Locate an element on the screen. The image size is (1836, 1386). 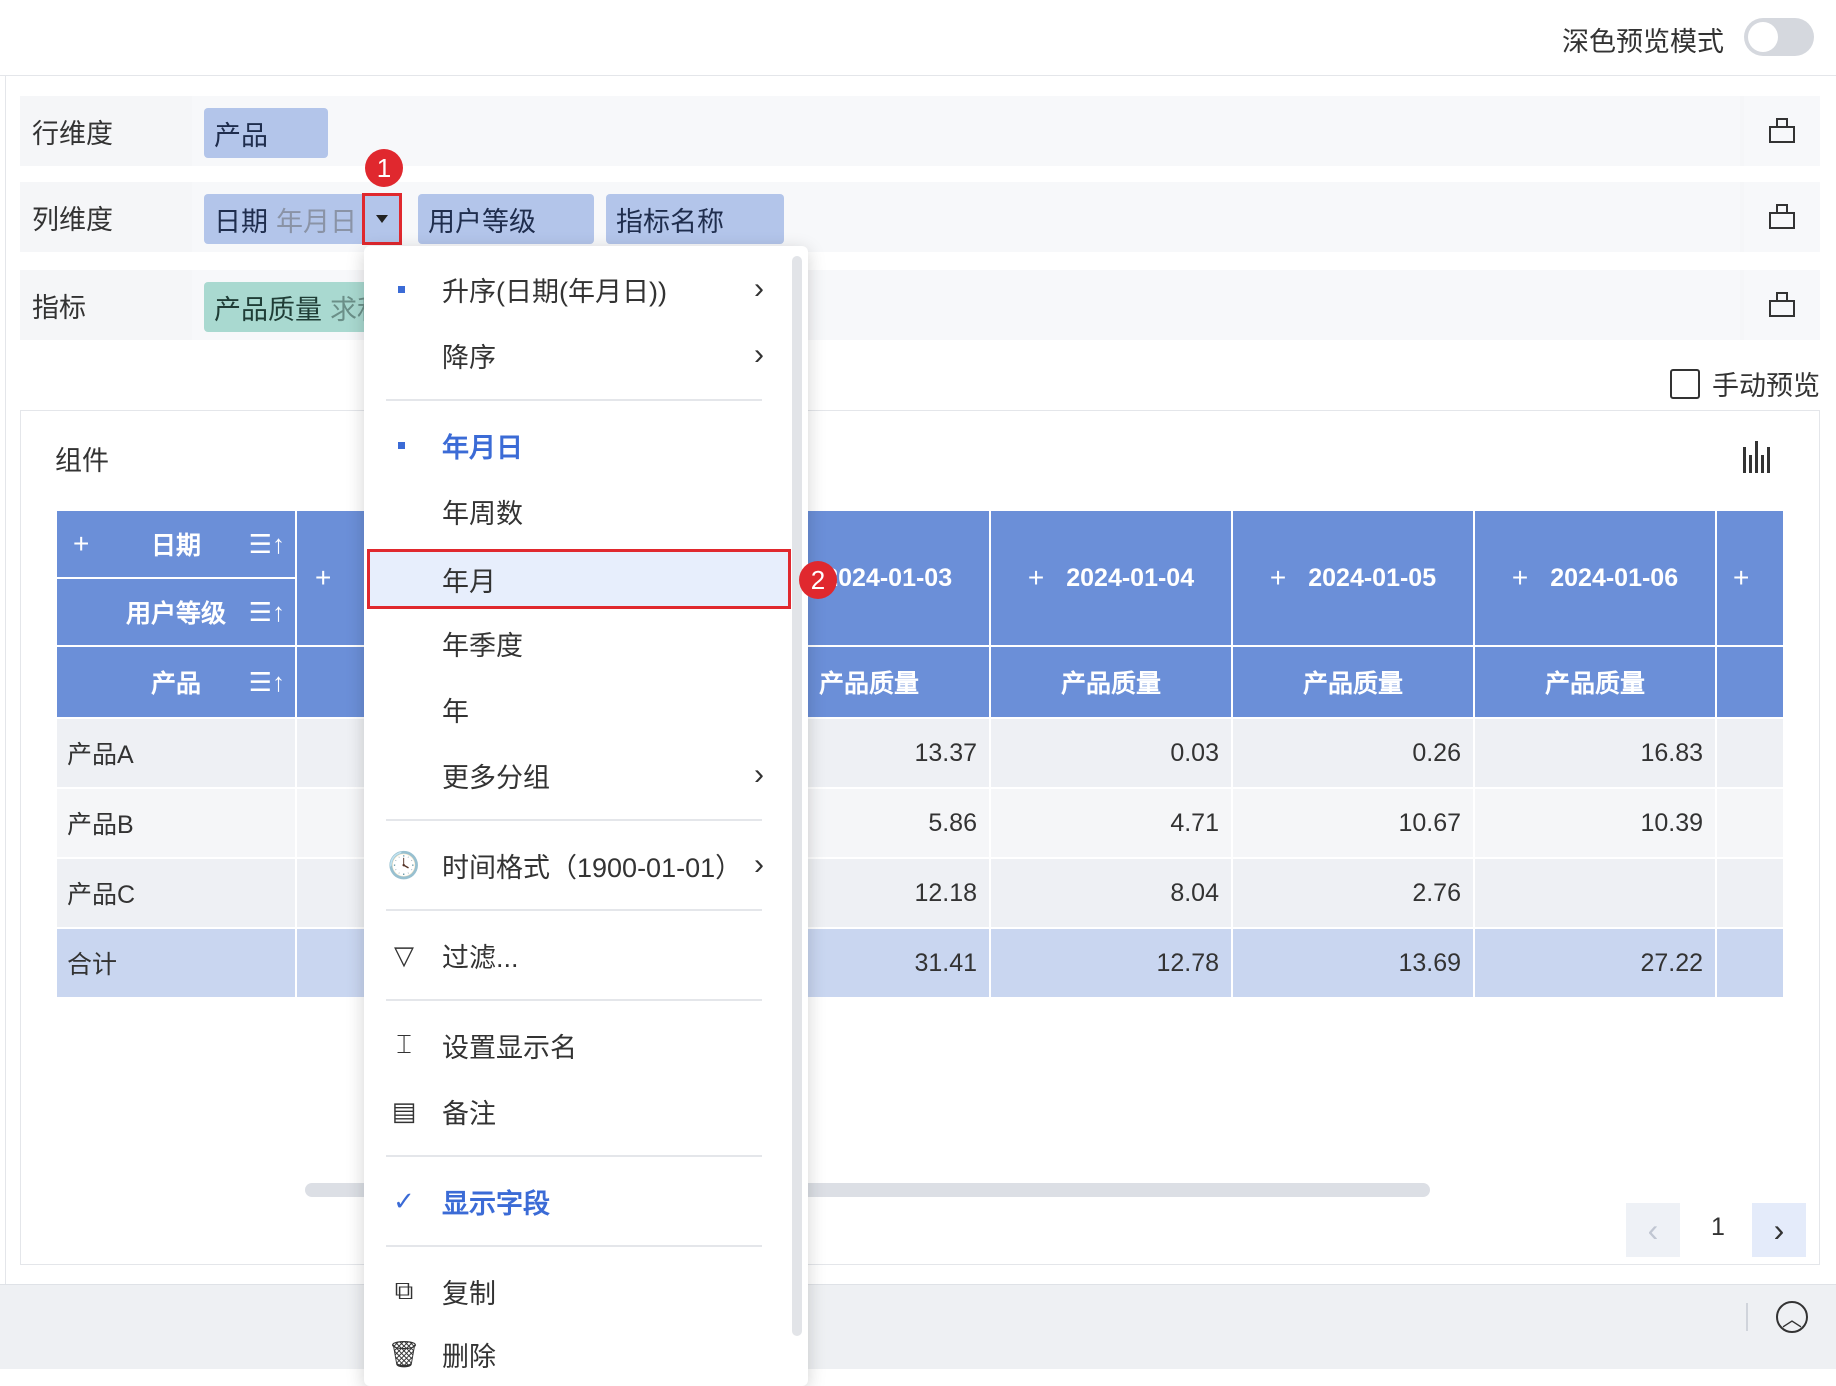
menu-item-label: 降序 is located at coordinates (469, 357).